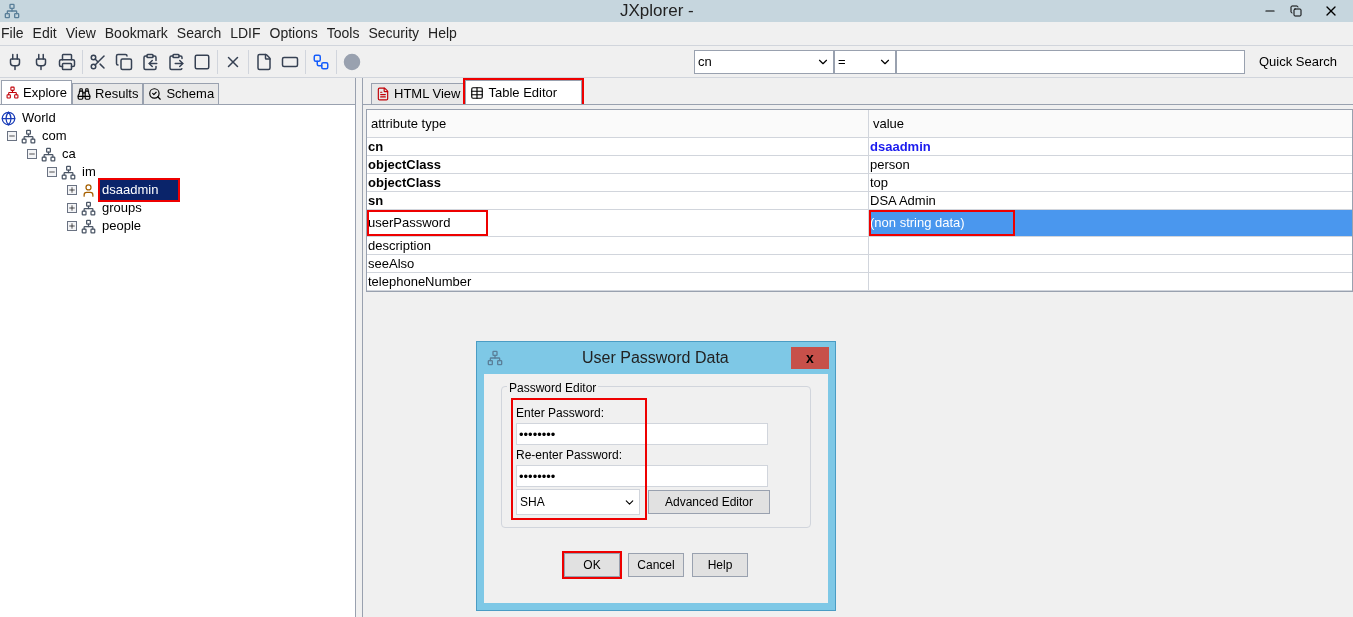 The width and height of the screenshot is (1353, 617). Describe the element at coordinates (394, 33) in the screenshot. I see `menu-item: Security` at that location.